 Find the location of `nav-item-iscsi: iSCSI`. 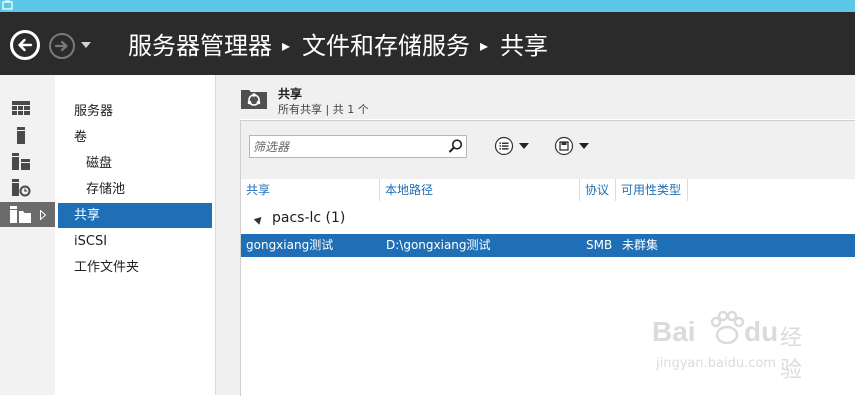

nav-item-iscsi: iSCSI is located at coordinates (135, 241).